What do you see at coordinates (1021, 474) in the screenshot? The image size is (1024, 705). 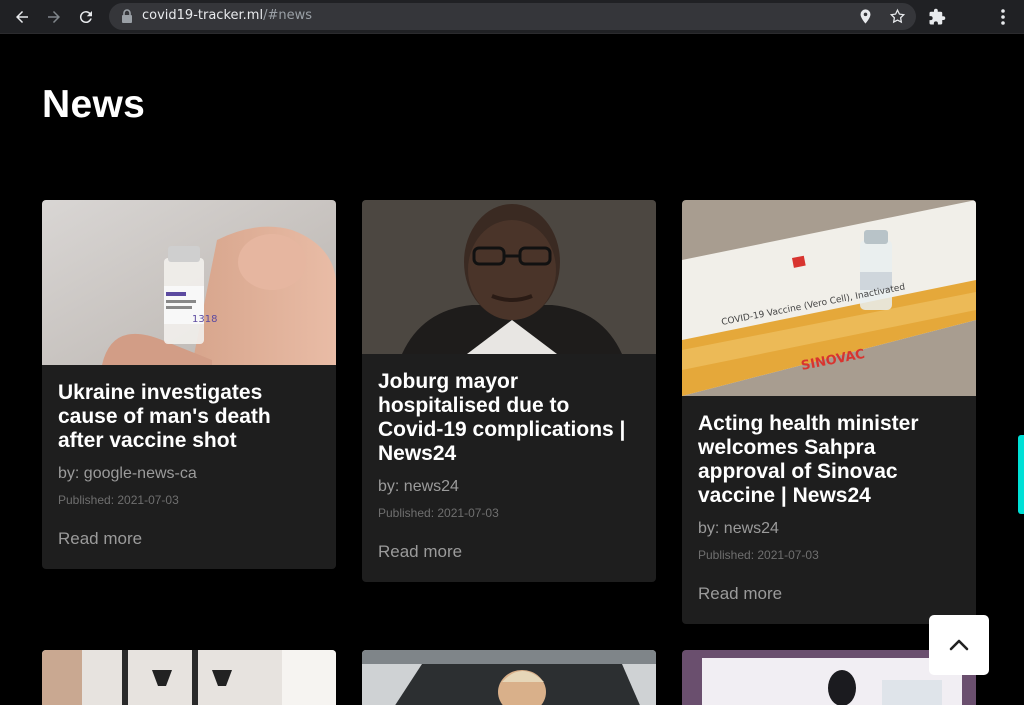 I see `scrollbar-thumb` at bounding box center [1021, 474].